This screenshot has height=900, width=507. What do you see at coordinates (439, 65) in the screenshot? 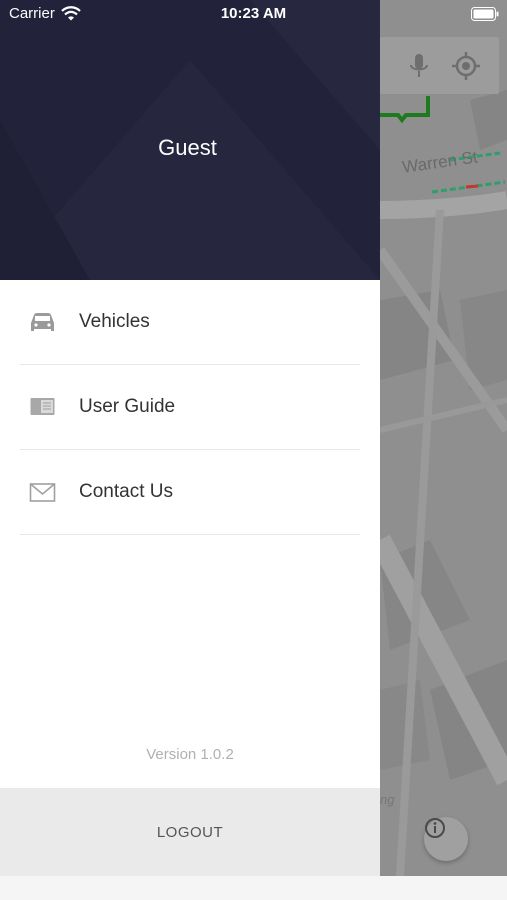
I see `map-search-bar` at bounding box center [439, 65].